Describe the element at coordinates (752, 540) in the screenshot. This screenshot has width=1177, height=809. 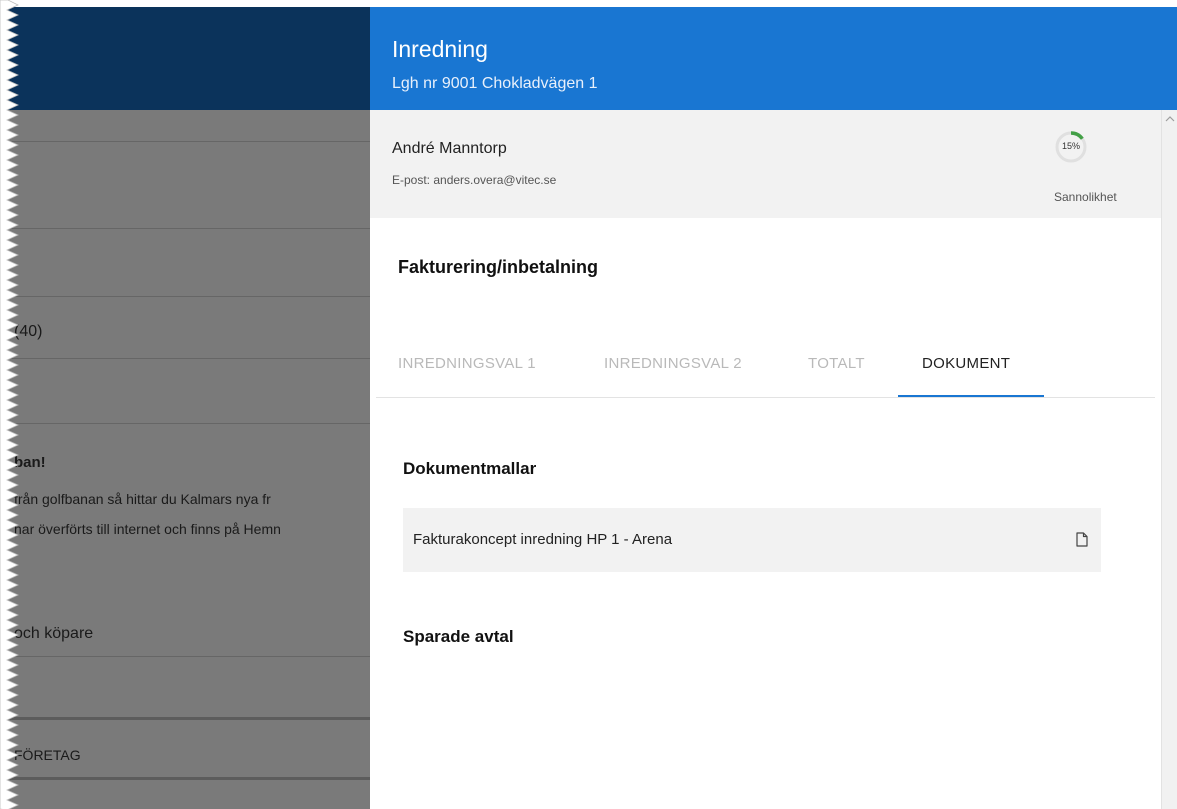
I see `document-template-item: Fakturakoncept inredning HP 1 - Arena` at that location.